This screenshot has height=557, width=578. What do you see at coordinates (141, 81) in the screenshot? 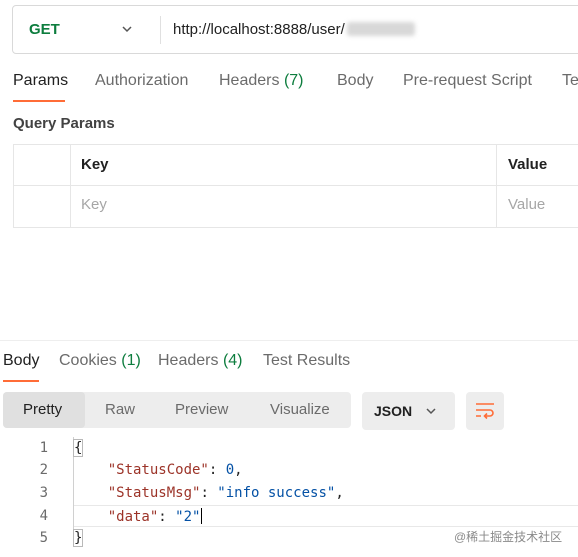
I see `tab-authorization: Authorization` at bounding box center [141, 81].